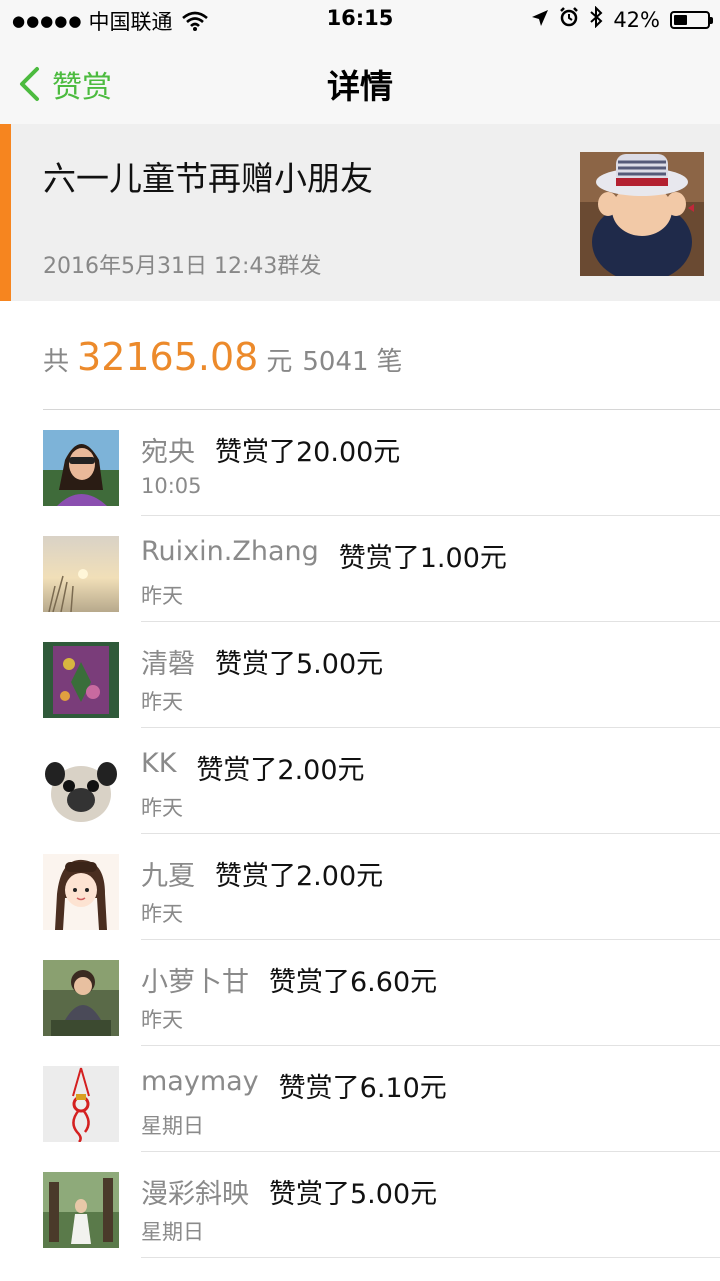 The height and width of the screenshot is (1281, 720). I want to click on list-item: 清磬 赞赏了5.00元 昨天, so click(360, 675).